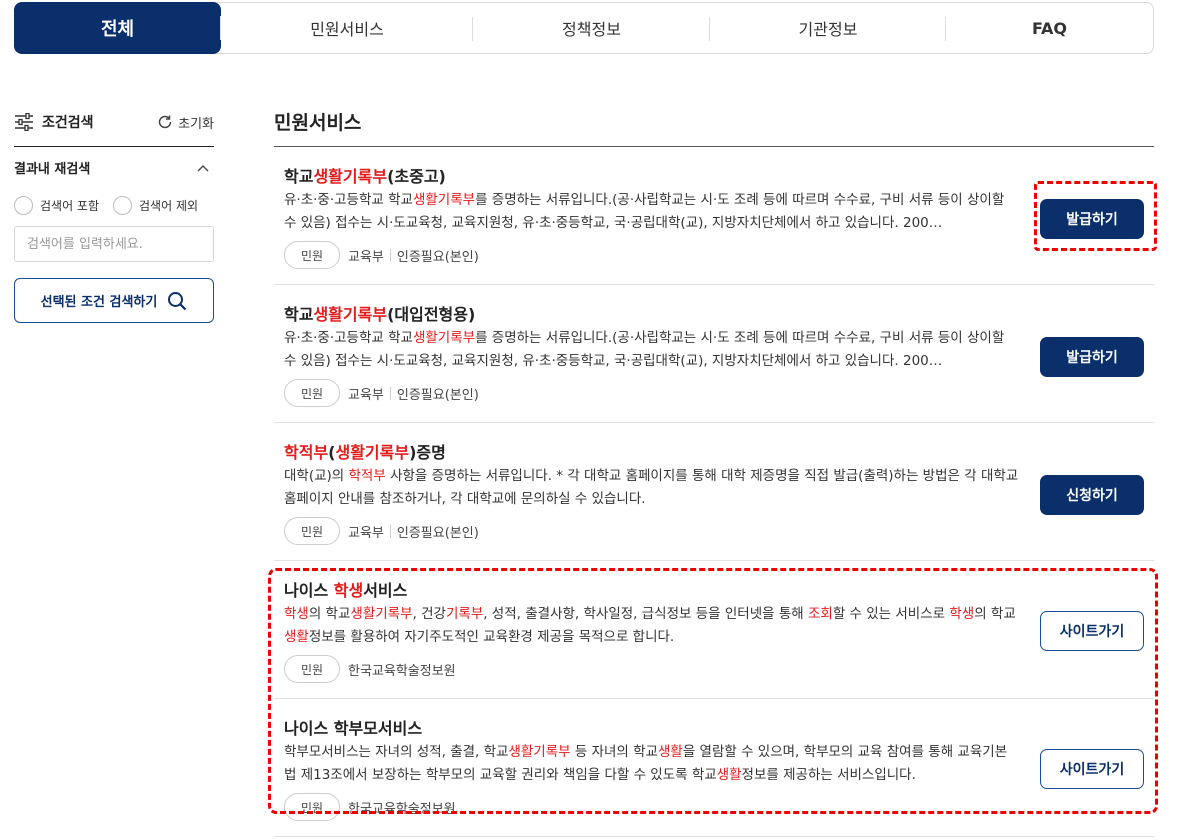 The height and width of the screenshot is (840, 1181). What do you see at coordinates (52, 169) in the screenshot?
I see `result-search-label: 결과내 재검색` at bounding box center [52, 169].